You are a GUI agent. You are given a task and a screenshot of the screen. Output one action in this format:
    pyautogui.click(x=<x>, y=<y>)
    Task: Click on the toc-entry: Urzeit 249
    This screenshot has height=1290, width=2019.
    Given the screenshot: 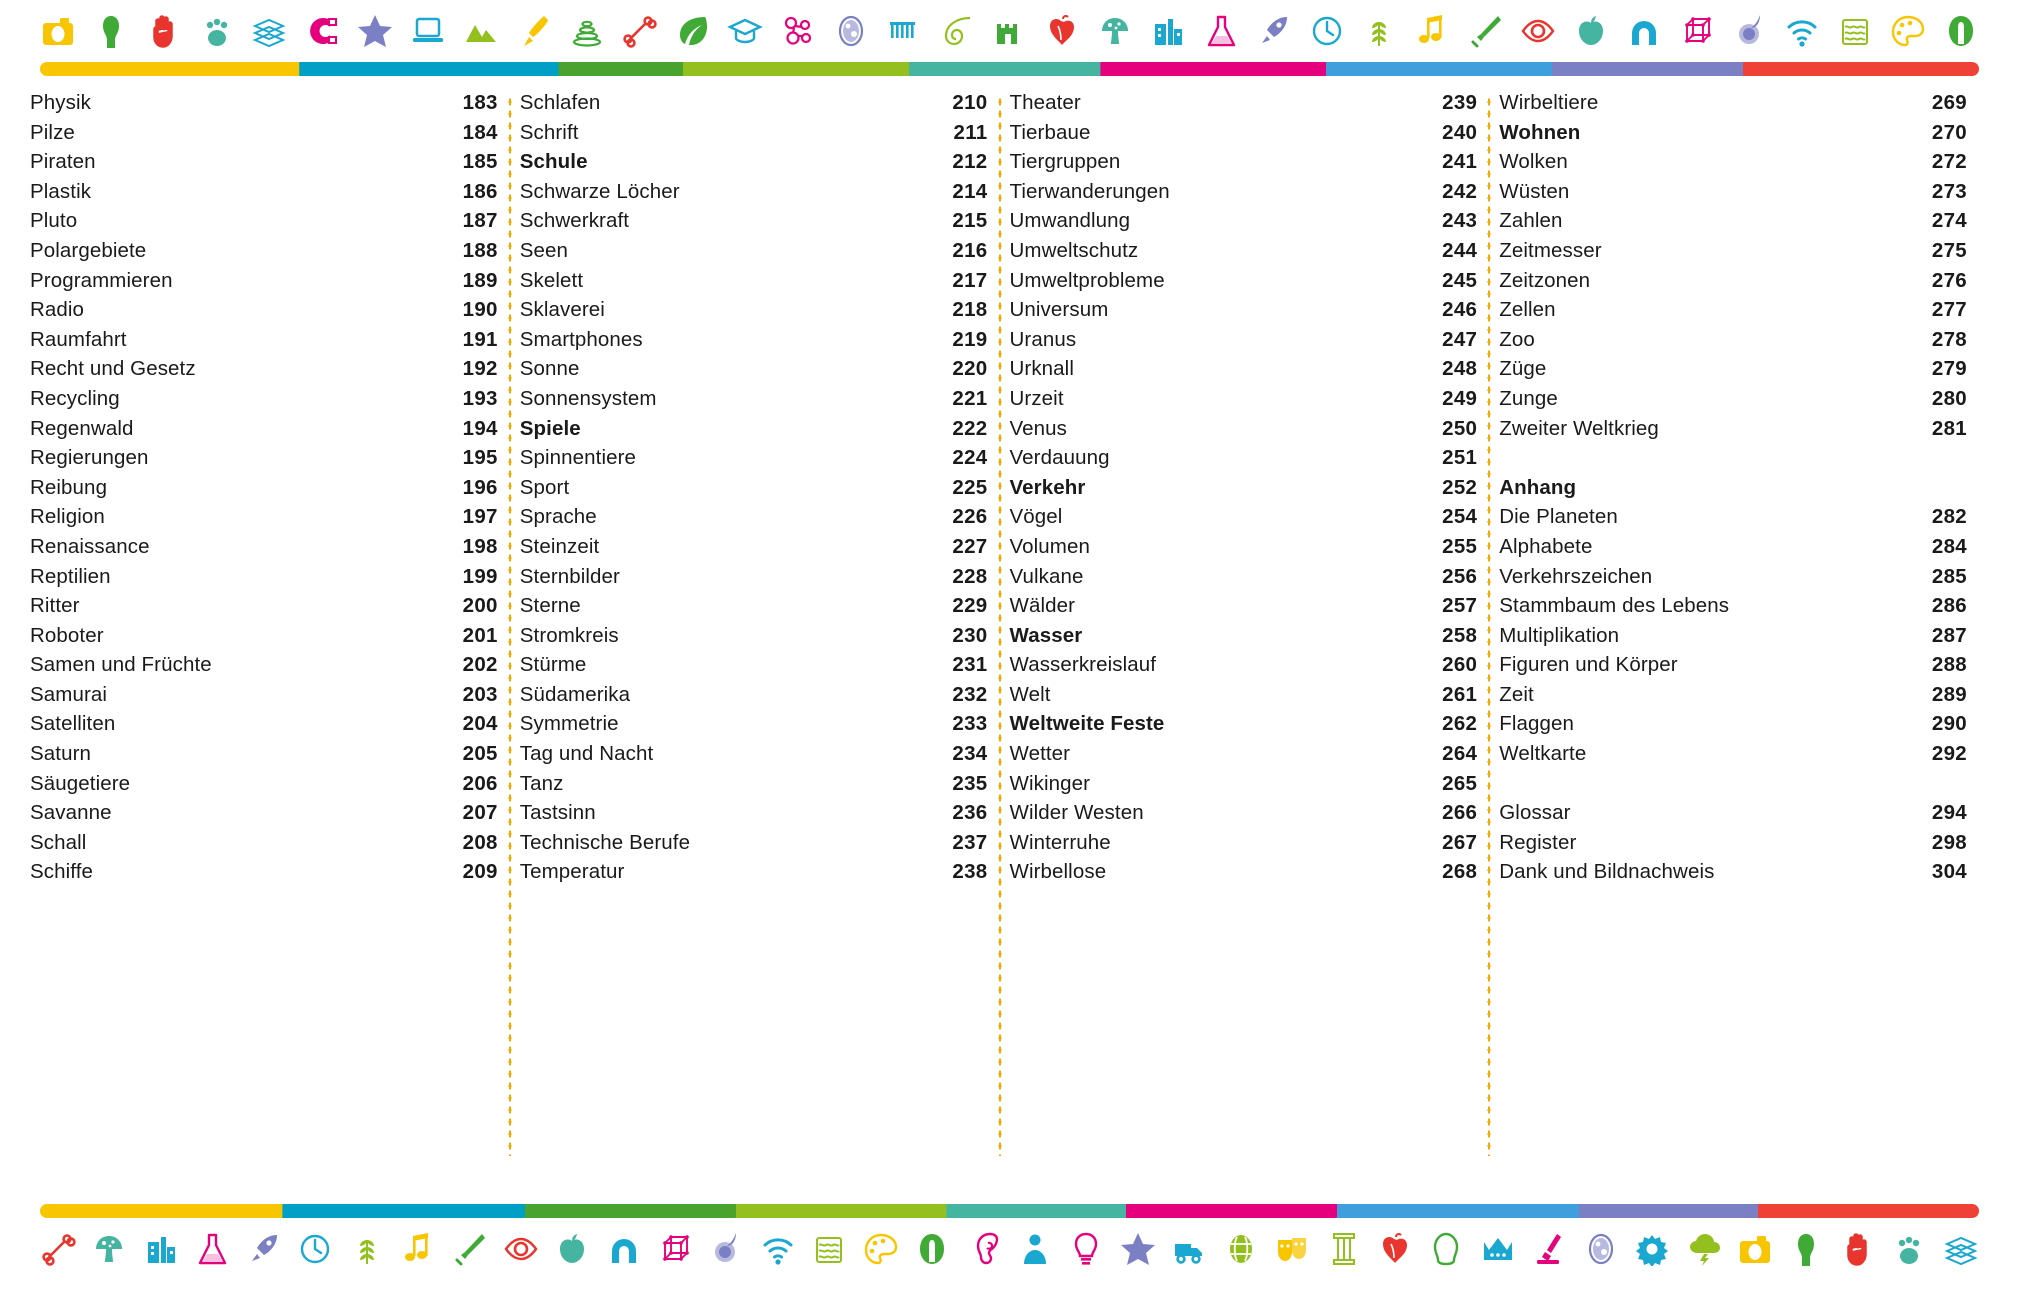 What is the action you would take?
    pyautogui.click(x=1244, y=399)
    